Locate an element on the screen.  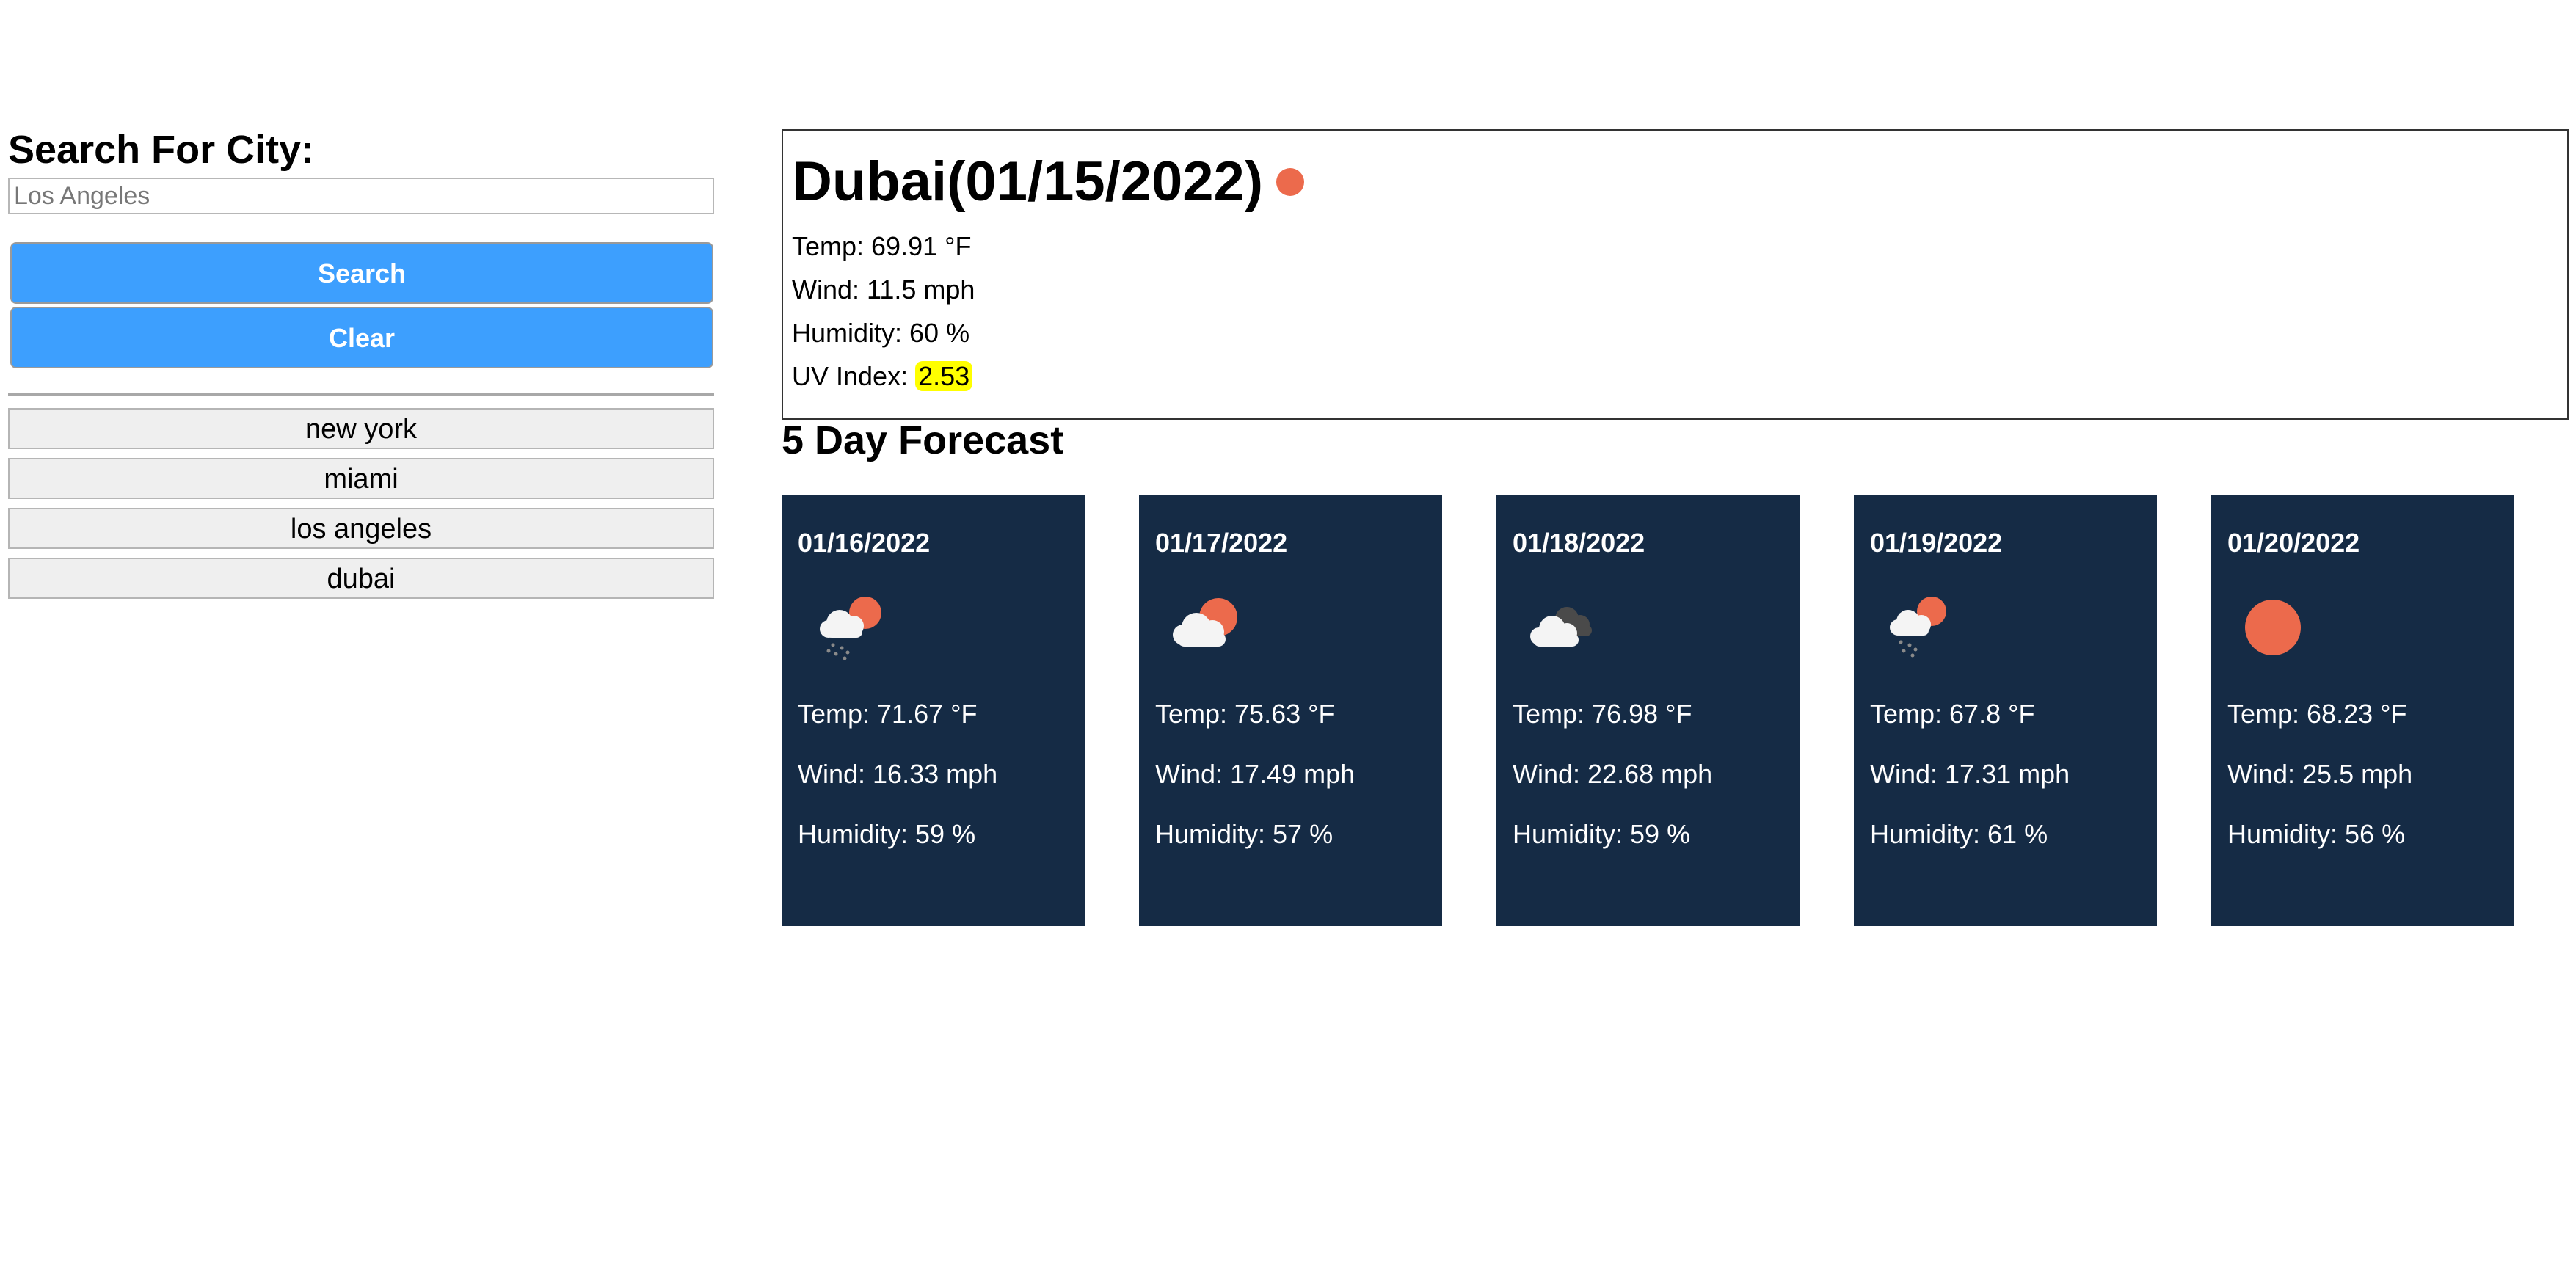
current-temp: Temp: 69.91 °F is located at coordinates (882, 246).